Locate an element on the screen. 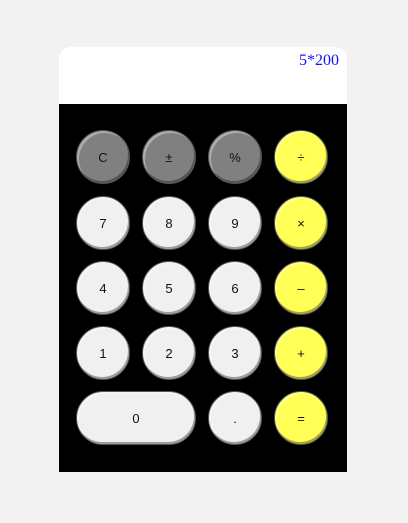 This screenshot has height=523, width=408. digit-7-button: 7 is located at coordinates (103, 223).